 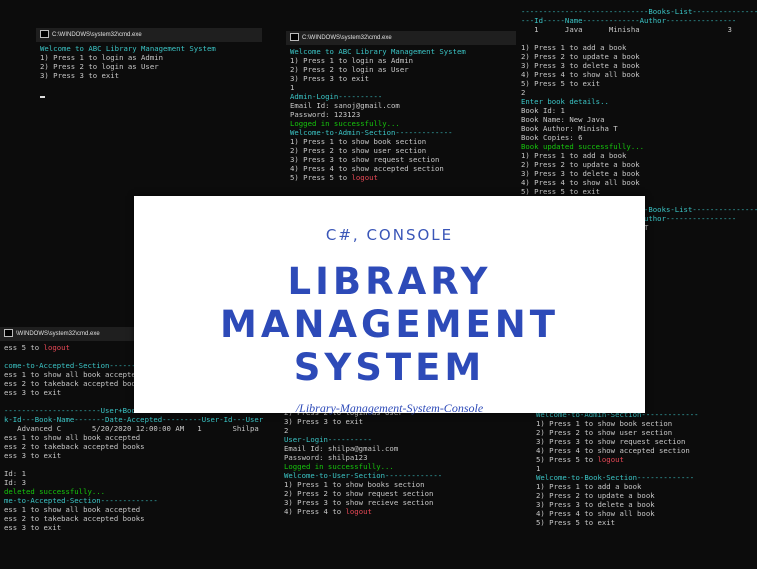 I want to click on window-title: \WINDOWS\system32\cmd.exe, so click(x=58, y=334).